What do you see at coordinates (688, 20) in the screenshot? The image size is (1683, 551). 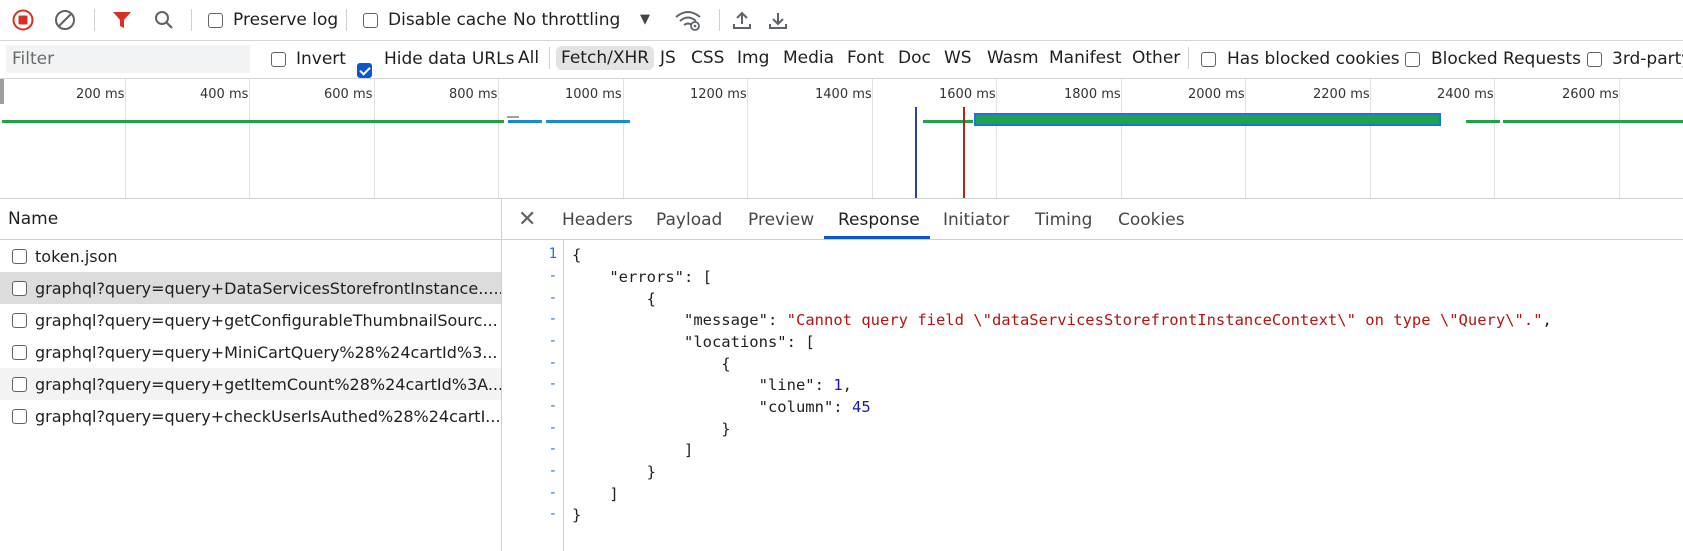 I see `wifi-gear-icon` at bounding box center [688, 20].